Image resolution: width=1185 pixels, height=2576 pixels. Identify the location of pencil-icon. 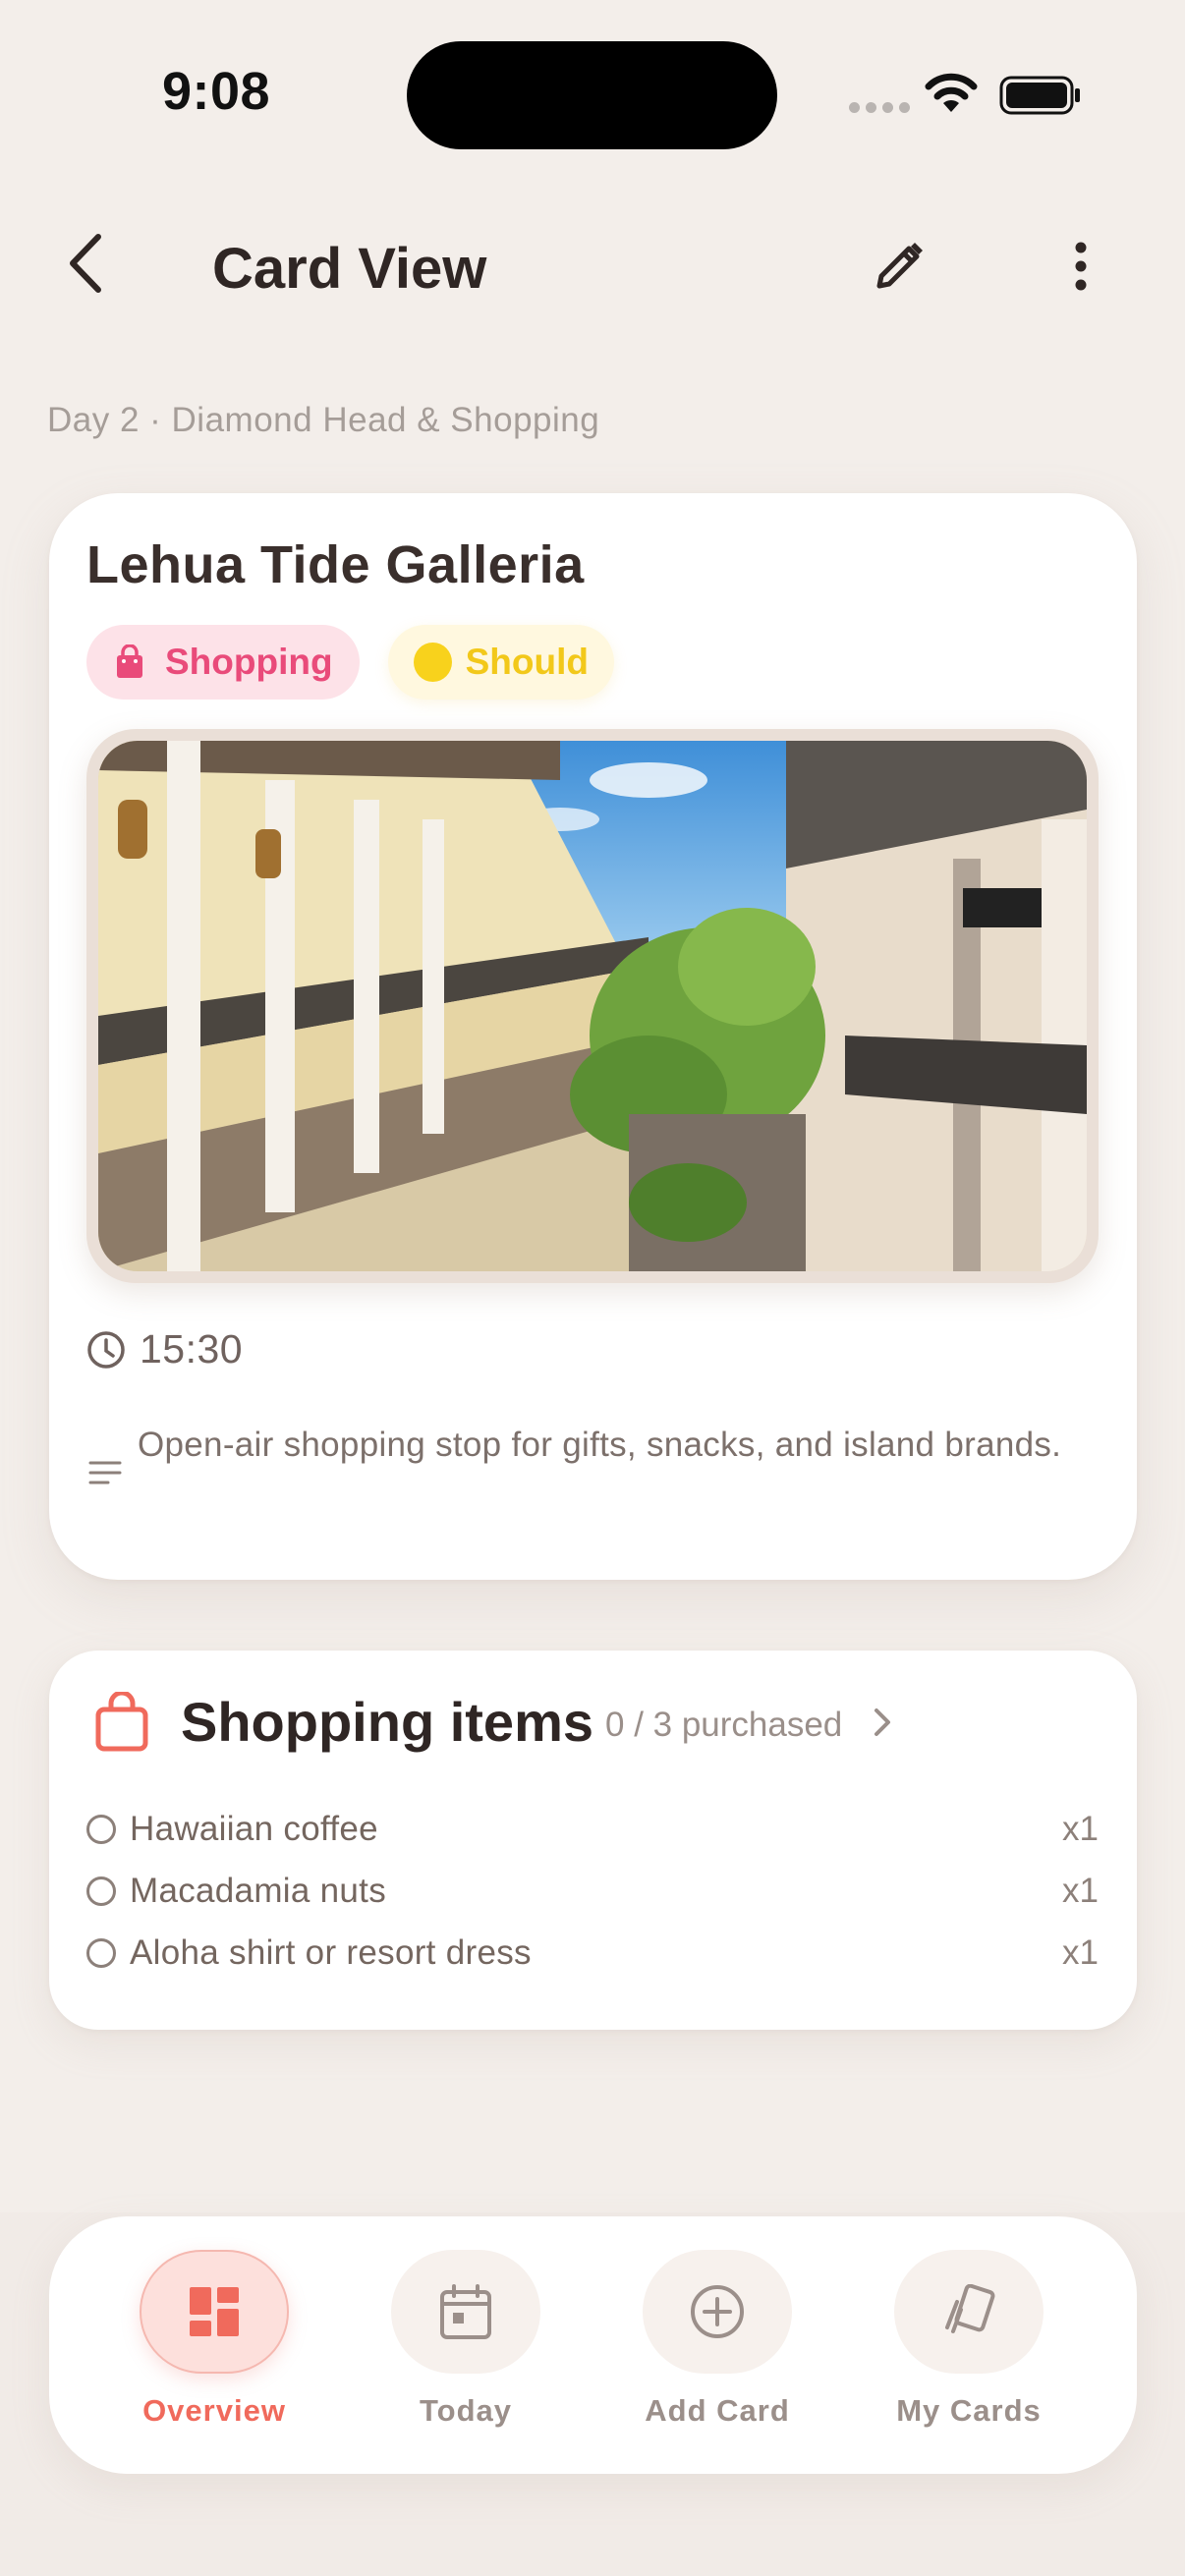
(900, 266).